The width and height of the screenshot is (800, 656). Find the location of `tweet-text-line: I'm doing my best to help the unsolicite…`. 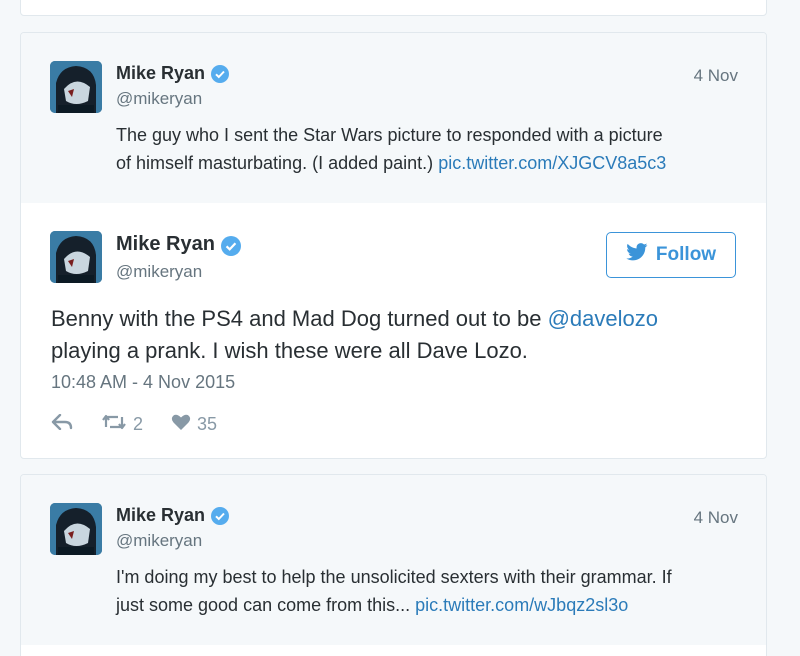

tweet-text-line: I'm doing my best to help the unsolicite… is located at coordinates (394, 577).